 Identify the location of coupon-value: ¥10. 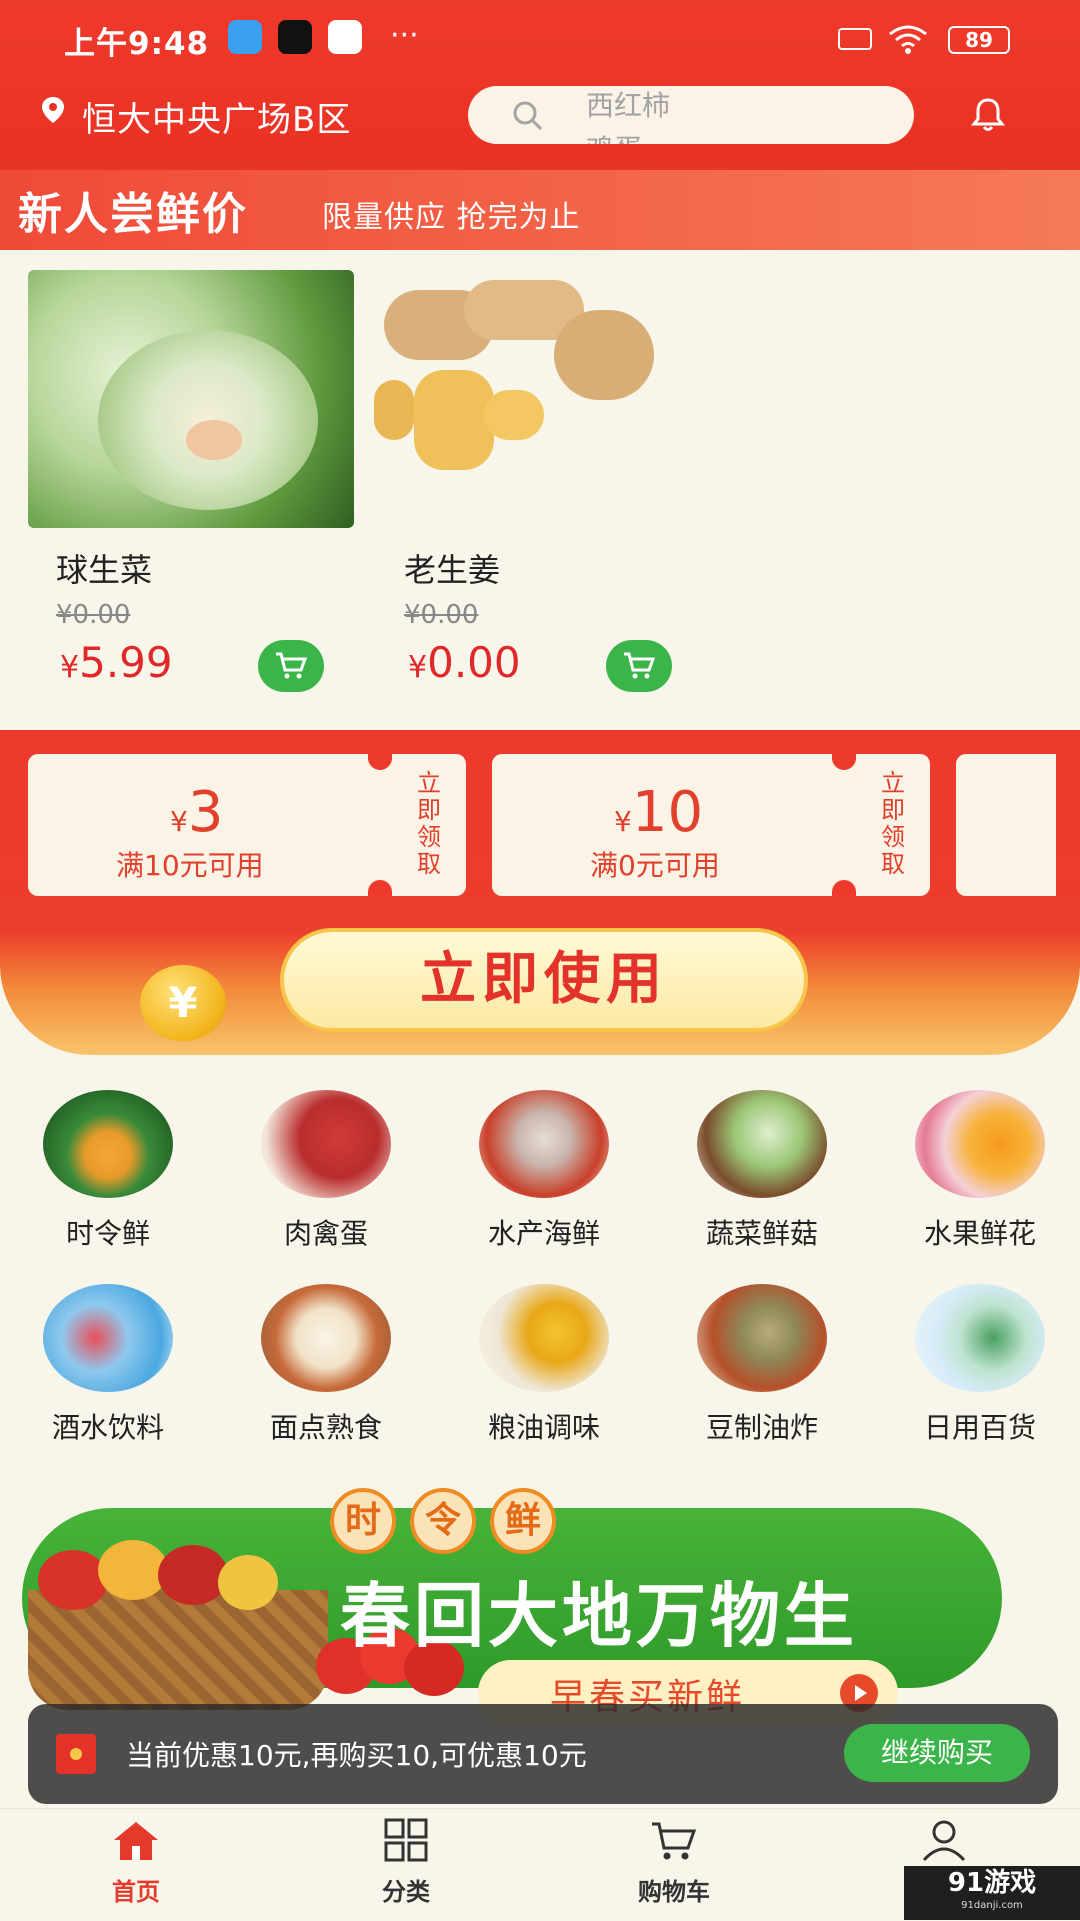
(658, 812).